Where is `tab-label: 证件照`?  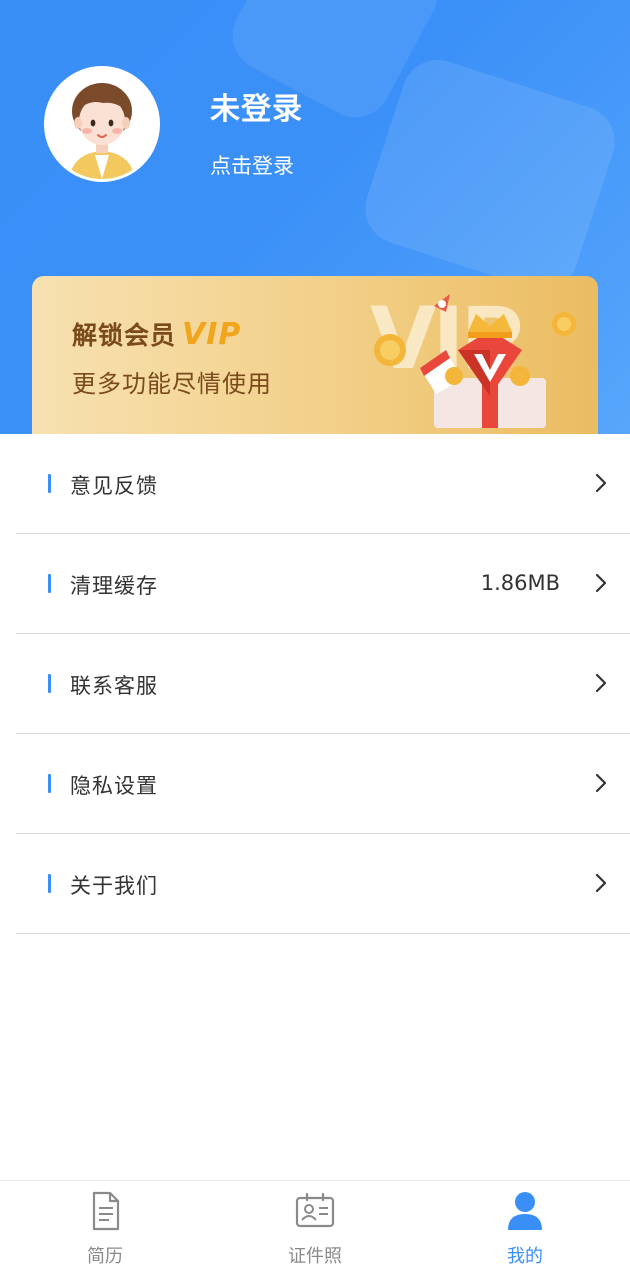 tab-label: 证件照 is located at coordinates (315, 1256).